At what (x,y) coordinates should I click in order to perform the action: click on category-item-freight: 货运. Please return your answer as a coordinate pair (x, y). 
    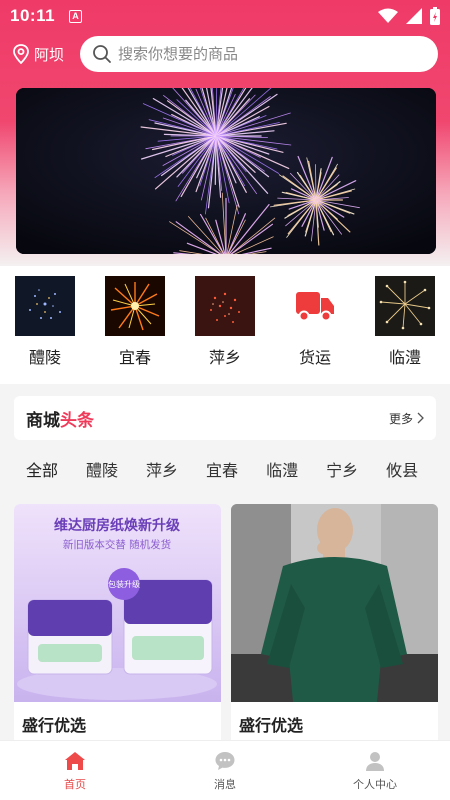
    Looking at the image, I should click on (315, 330).